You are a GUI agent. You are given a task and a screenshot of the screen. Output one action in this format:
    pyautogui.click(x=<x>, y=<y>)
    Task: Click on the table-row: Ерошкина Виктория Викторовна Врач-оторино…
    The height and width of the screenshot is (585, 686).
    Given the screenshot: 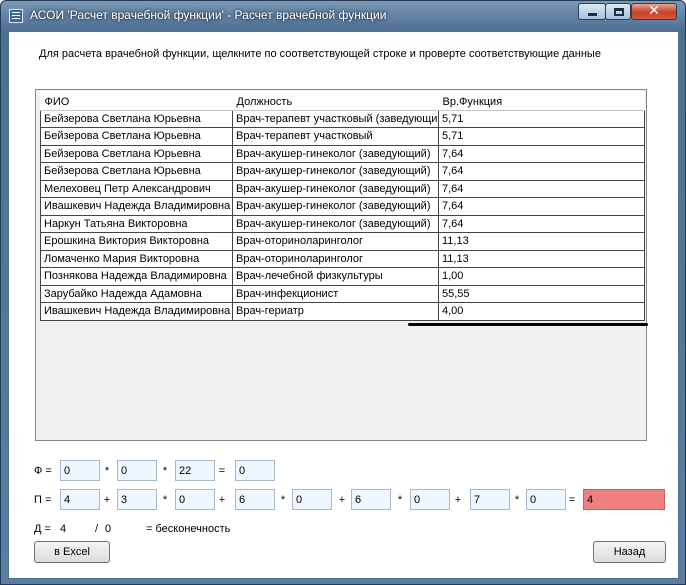 What is the action you would take?
    pyautogui.click(x=342, y=241)
    